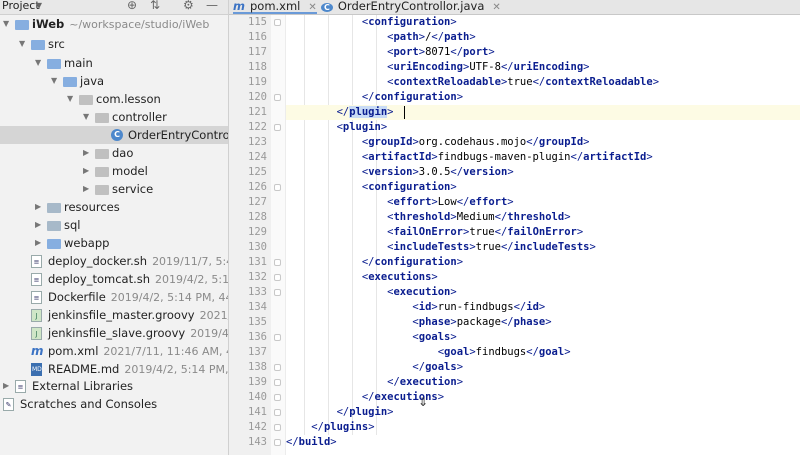 Image resolution: width=800 pixels, height=455 pixels. What do you see at coordinates (543, 277) in the screenshot?
I see `code-line: <executions>` at bounding box center [543, 277].